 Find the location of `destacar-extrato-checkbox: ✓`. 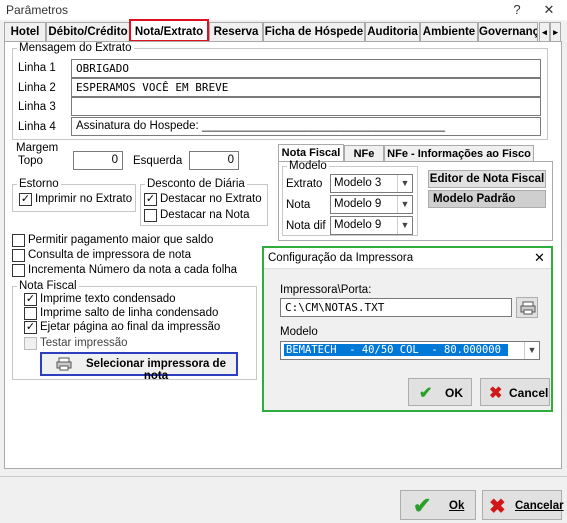

destacar-extrato-checkbox: ✓ is located at coordinates (150, 199).